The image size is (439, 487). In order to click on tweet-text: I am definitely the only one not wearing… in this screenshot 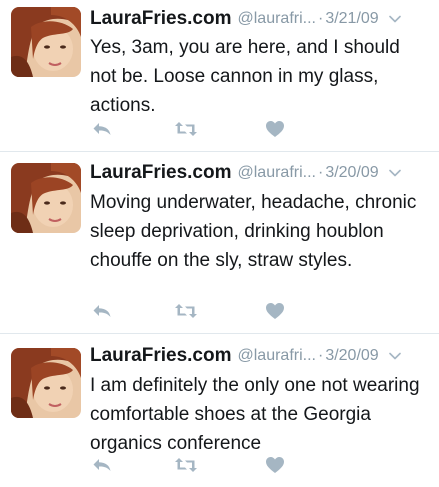, I will do `click(255, 414)`.